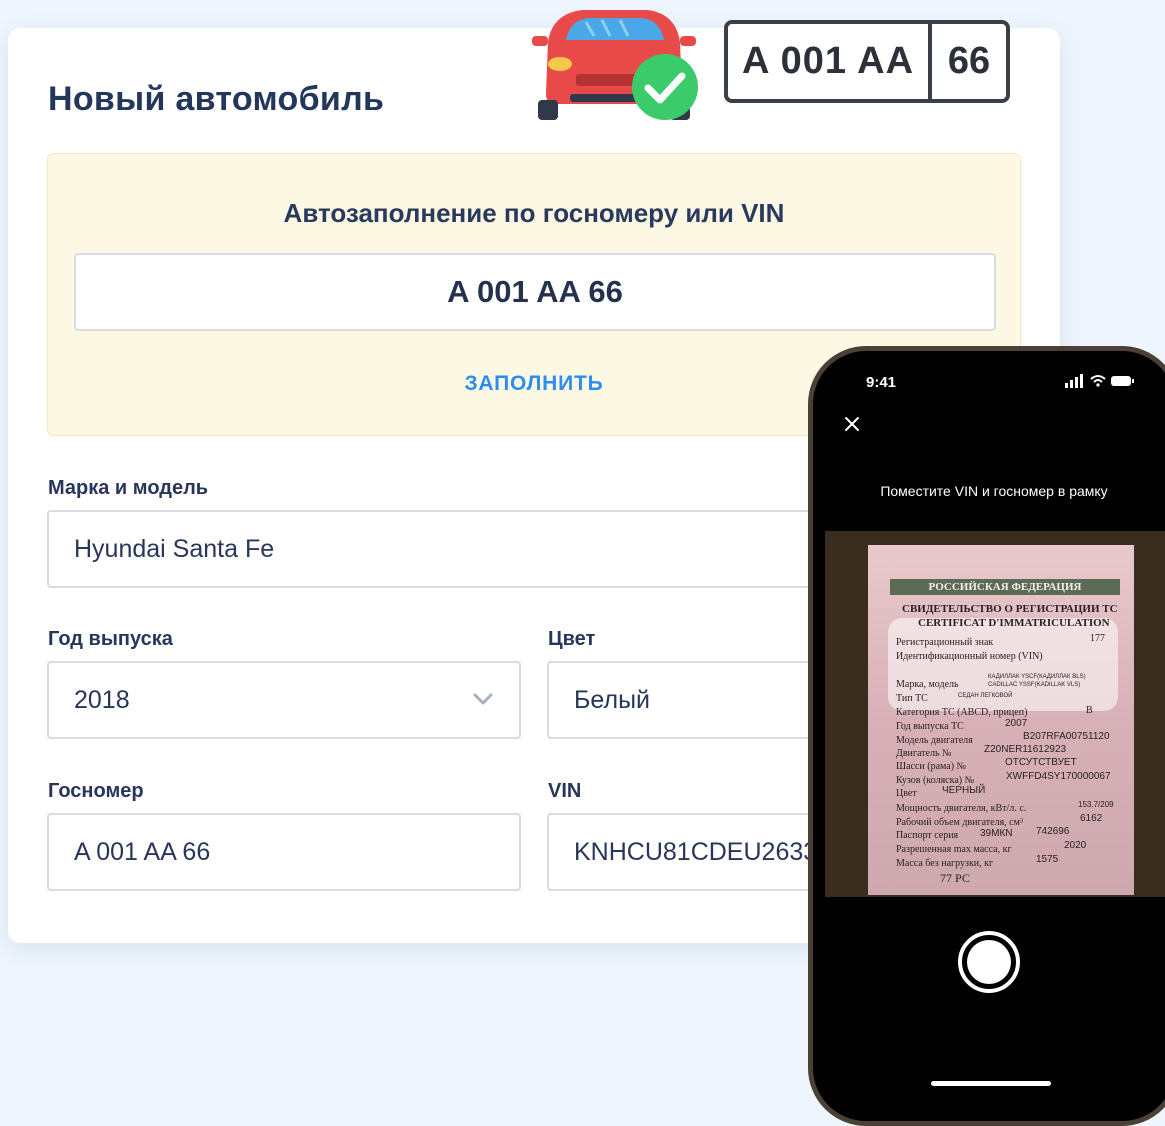  What do you see at coordinates (1058, 776) in the screenshot?
I see `doc-line: XWFFD4SY170000067` at bounding box center [1058, 776].